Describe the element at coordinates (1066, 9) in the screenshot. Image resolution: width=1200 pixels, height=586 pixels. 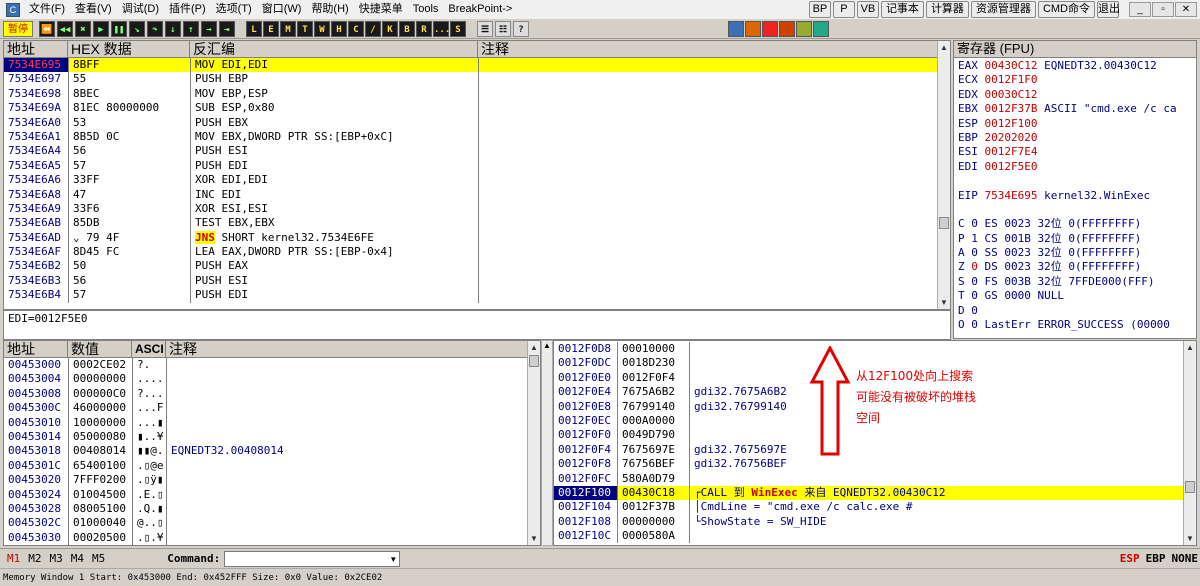
I see `quick-button: CMD命令` at that location.